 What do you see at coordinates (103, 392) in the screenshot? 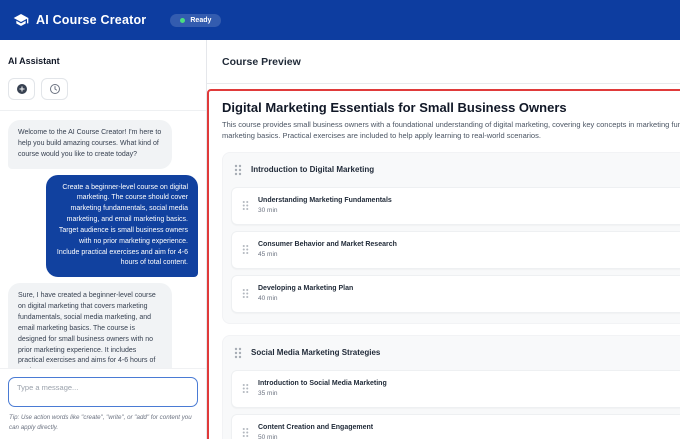
I see `chat-input` at bounding box center [103, 392].